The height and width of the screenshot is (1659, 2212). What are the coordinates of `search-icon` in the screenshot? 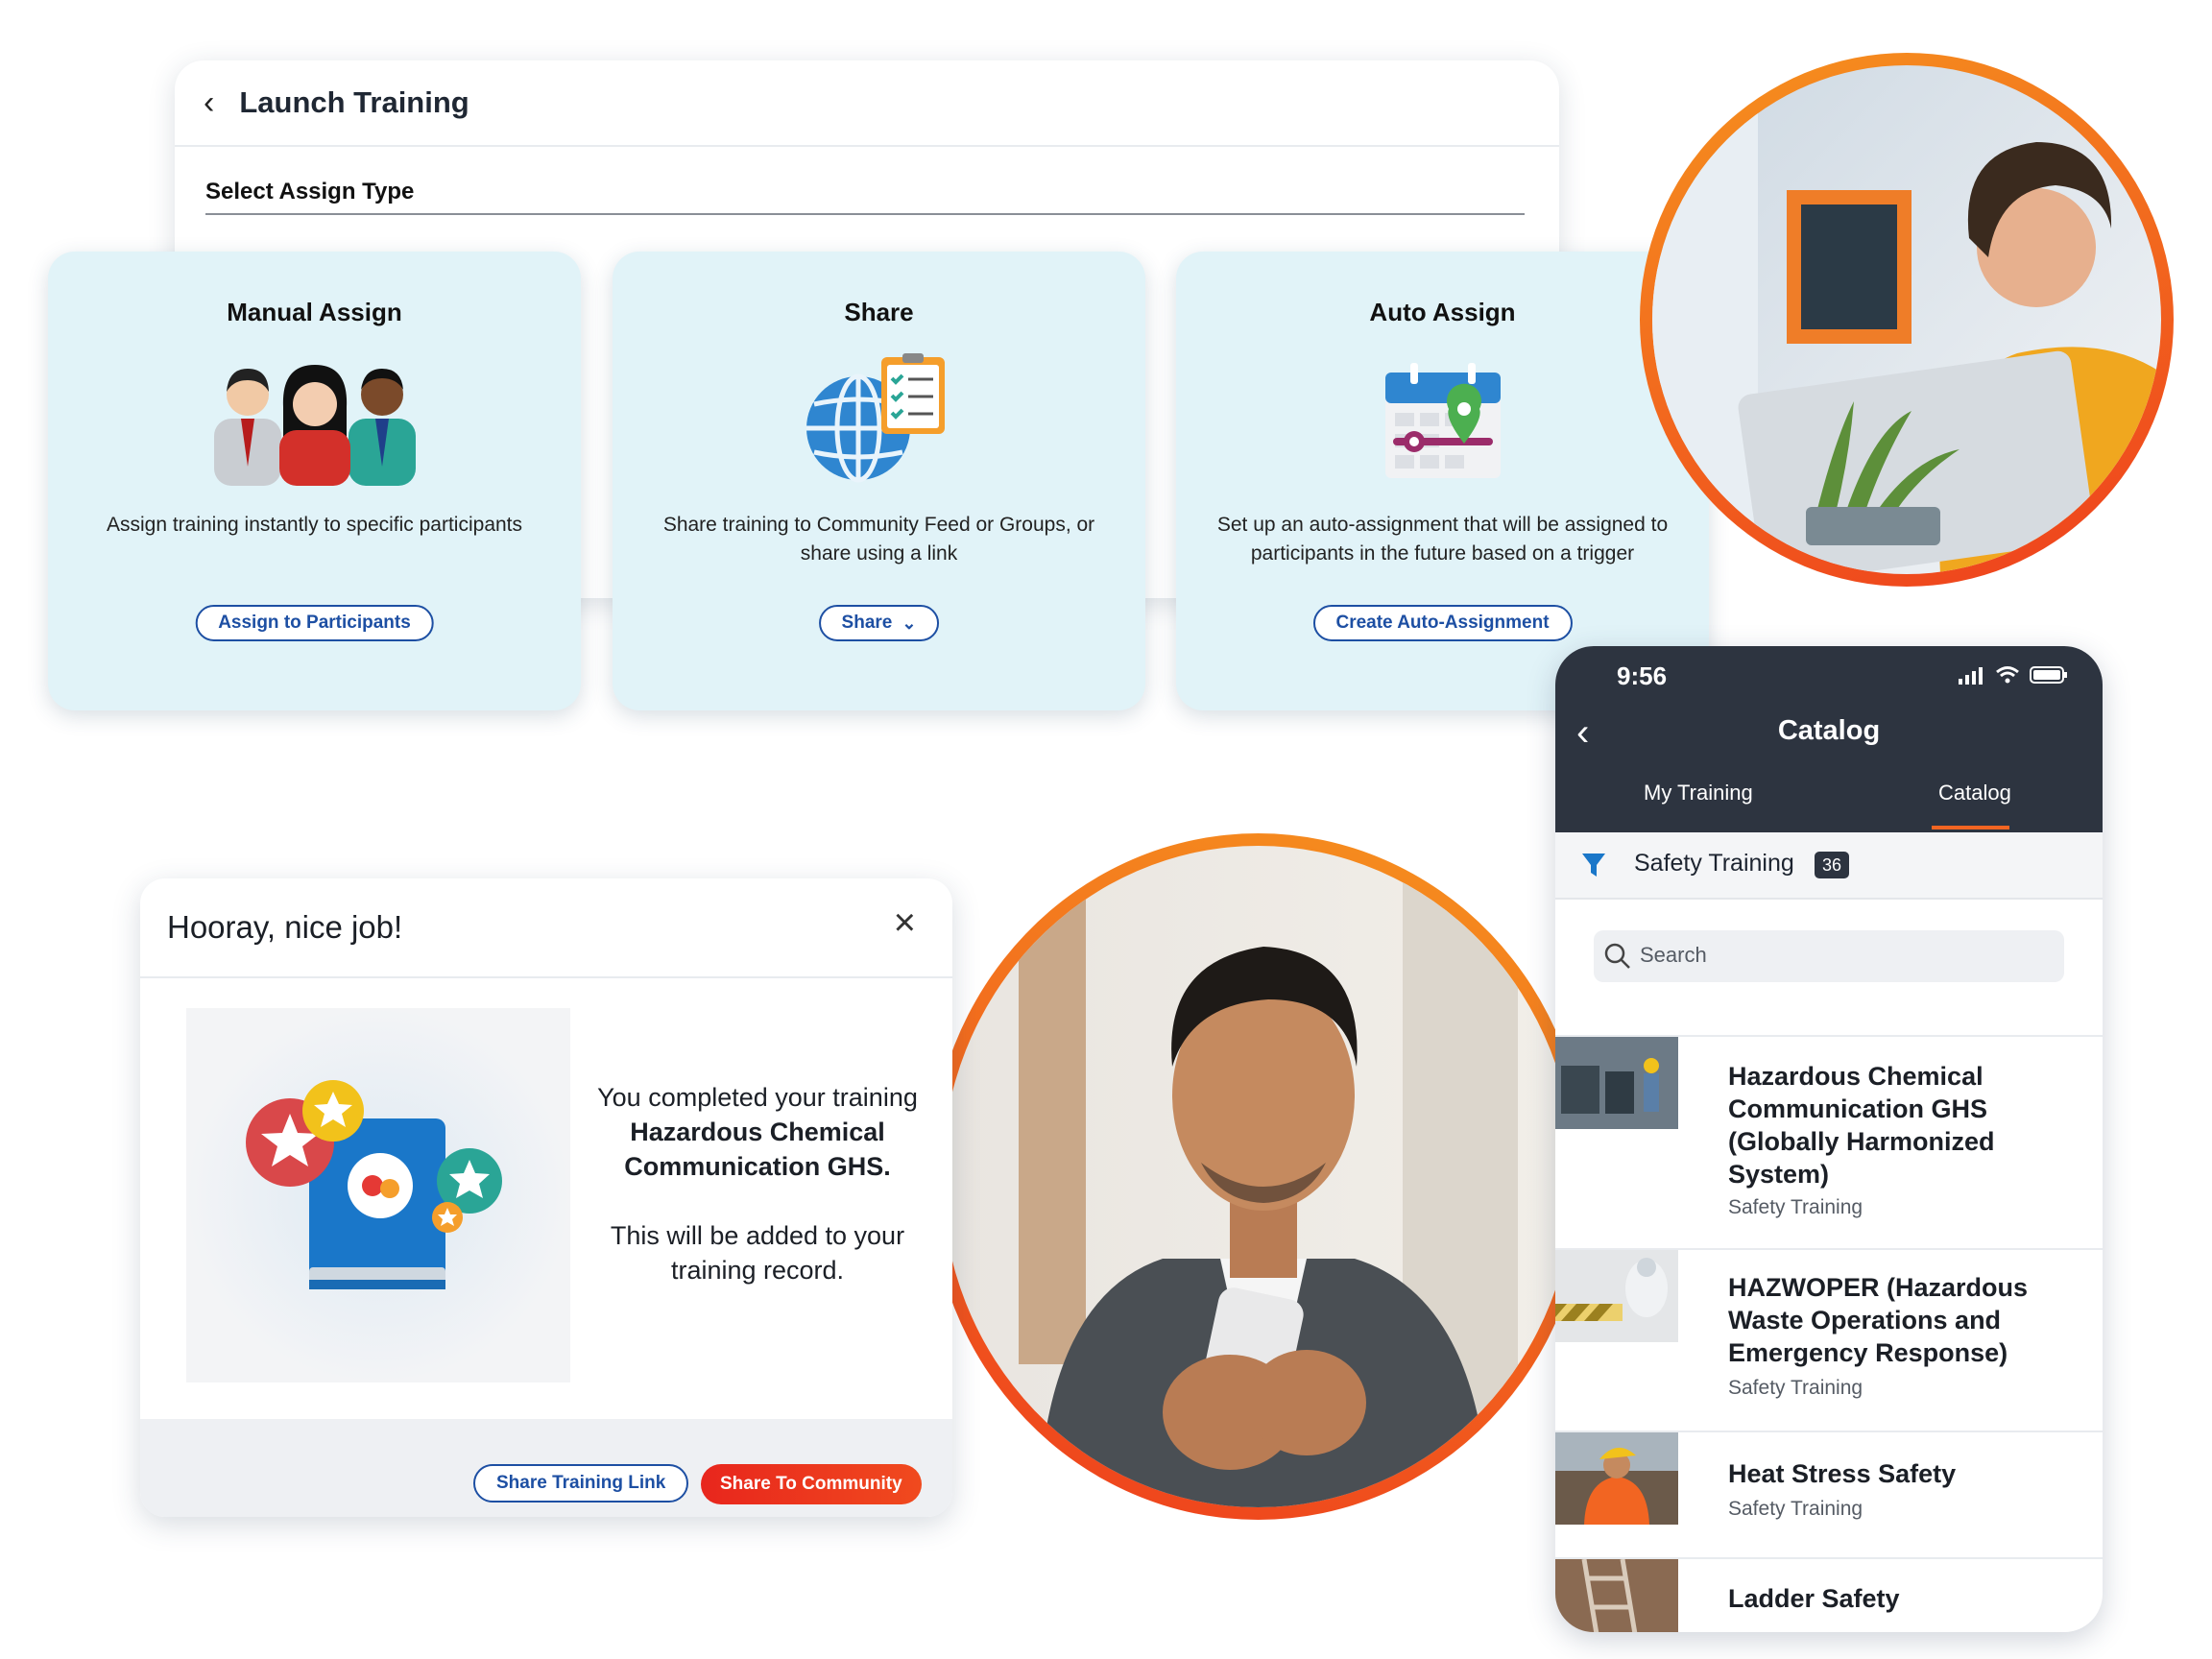 It's located at (1617, 956).